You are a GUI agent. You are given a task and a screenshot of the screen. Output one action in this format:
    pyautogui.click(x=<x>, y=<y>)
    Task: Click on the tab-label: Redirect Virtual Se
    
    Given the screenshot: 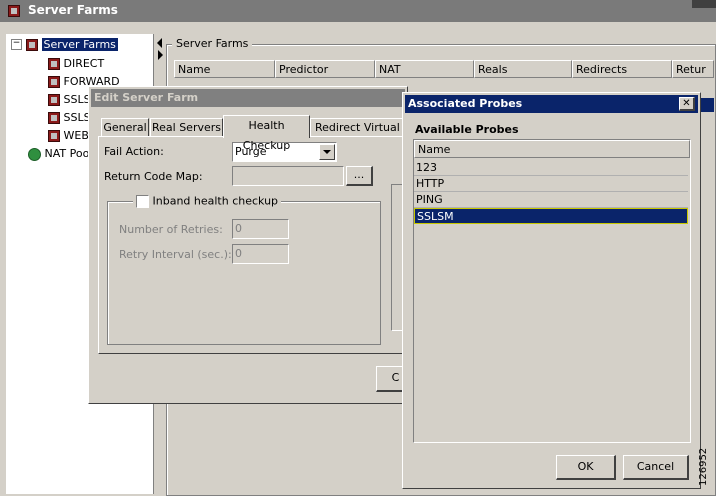 What is the action you would take?
    pyautogui.click(x=361, y=127)
    